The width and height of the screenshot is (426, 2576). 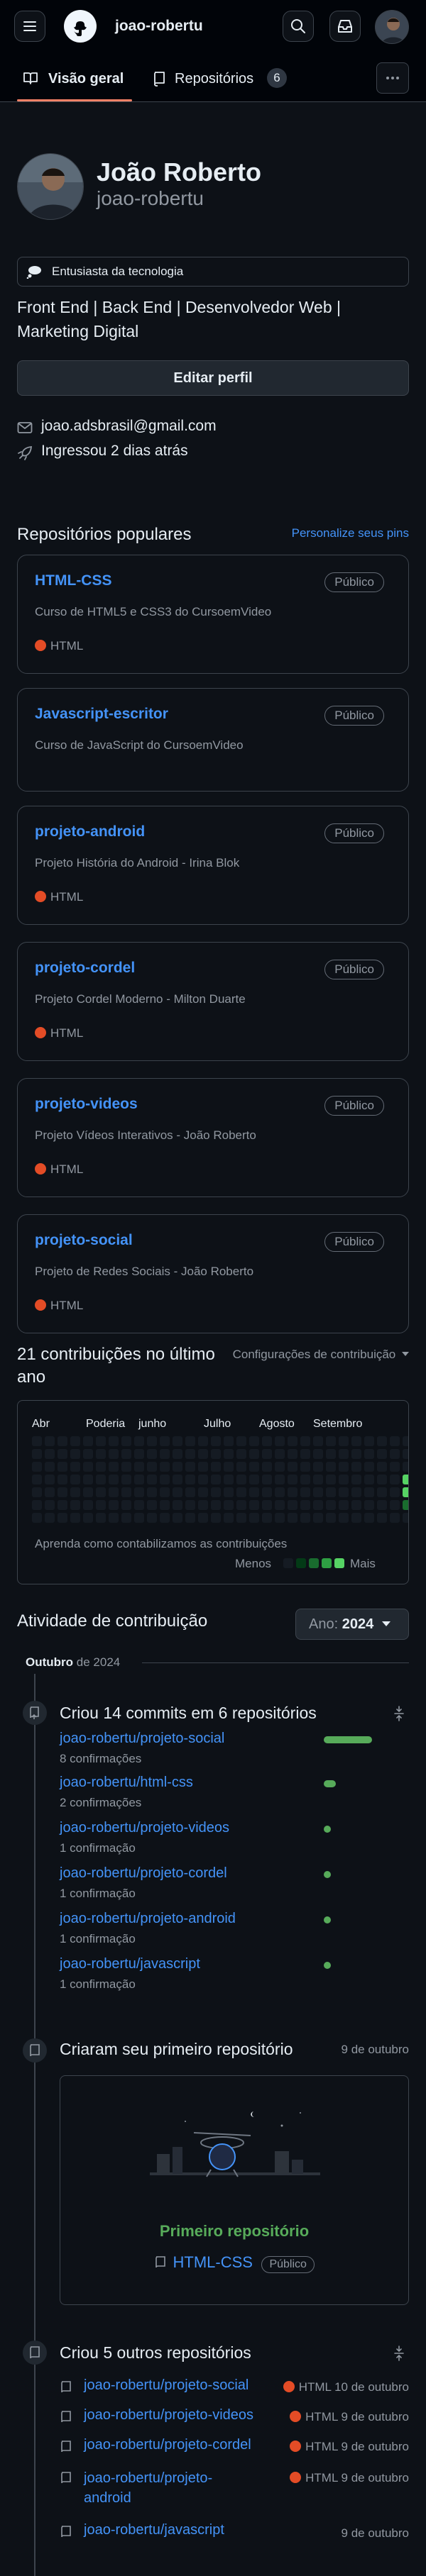 I want to click on profile-email: joao.adsbrasil@gmail.com, so click(x=129, y=426).